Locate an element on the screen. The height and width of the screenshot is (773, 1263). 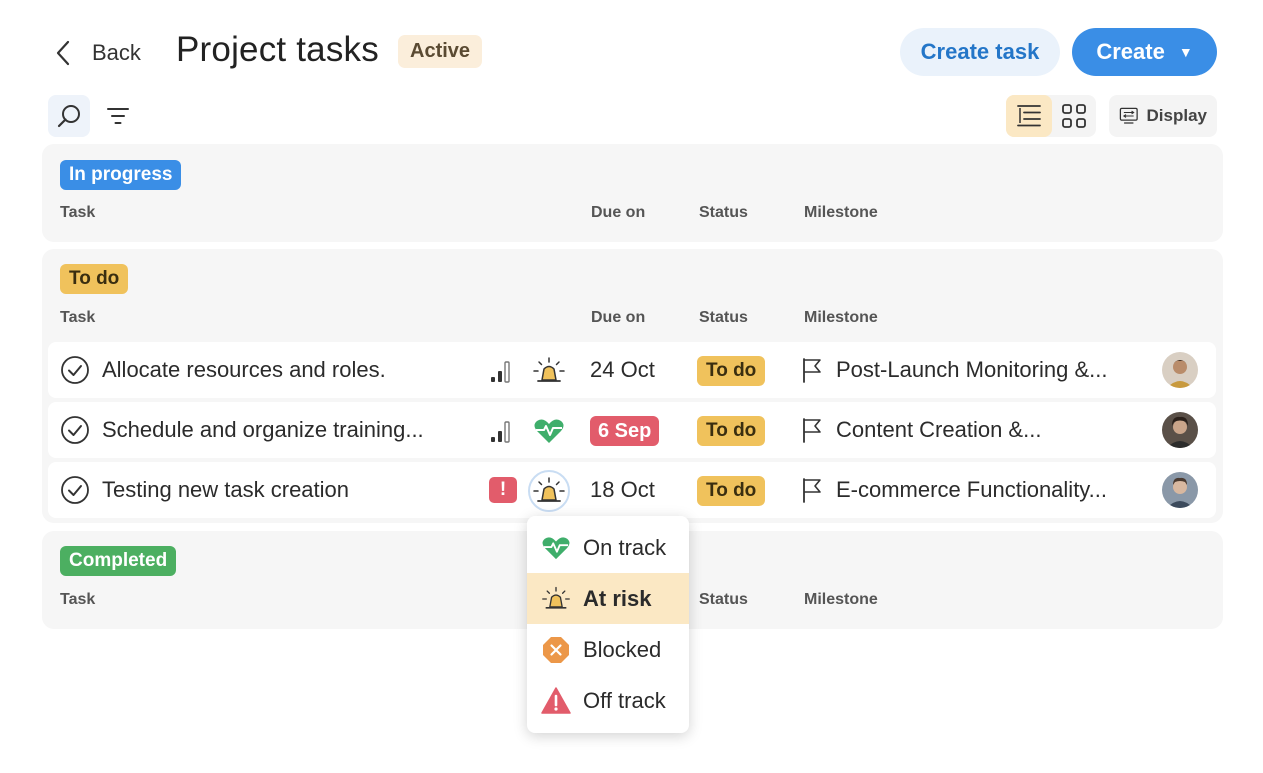
section-label-completed: Completed is located at coordinates (118, 561).